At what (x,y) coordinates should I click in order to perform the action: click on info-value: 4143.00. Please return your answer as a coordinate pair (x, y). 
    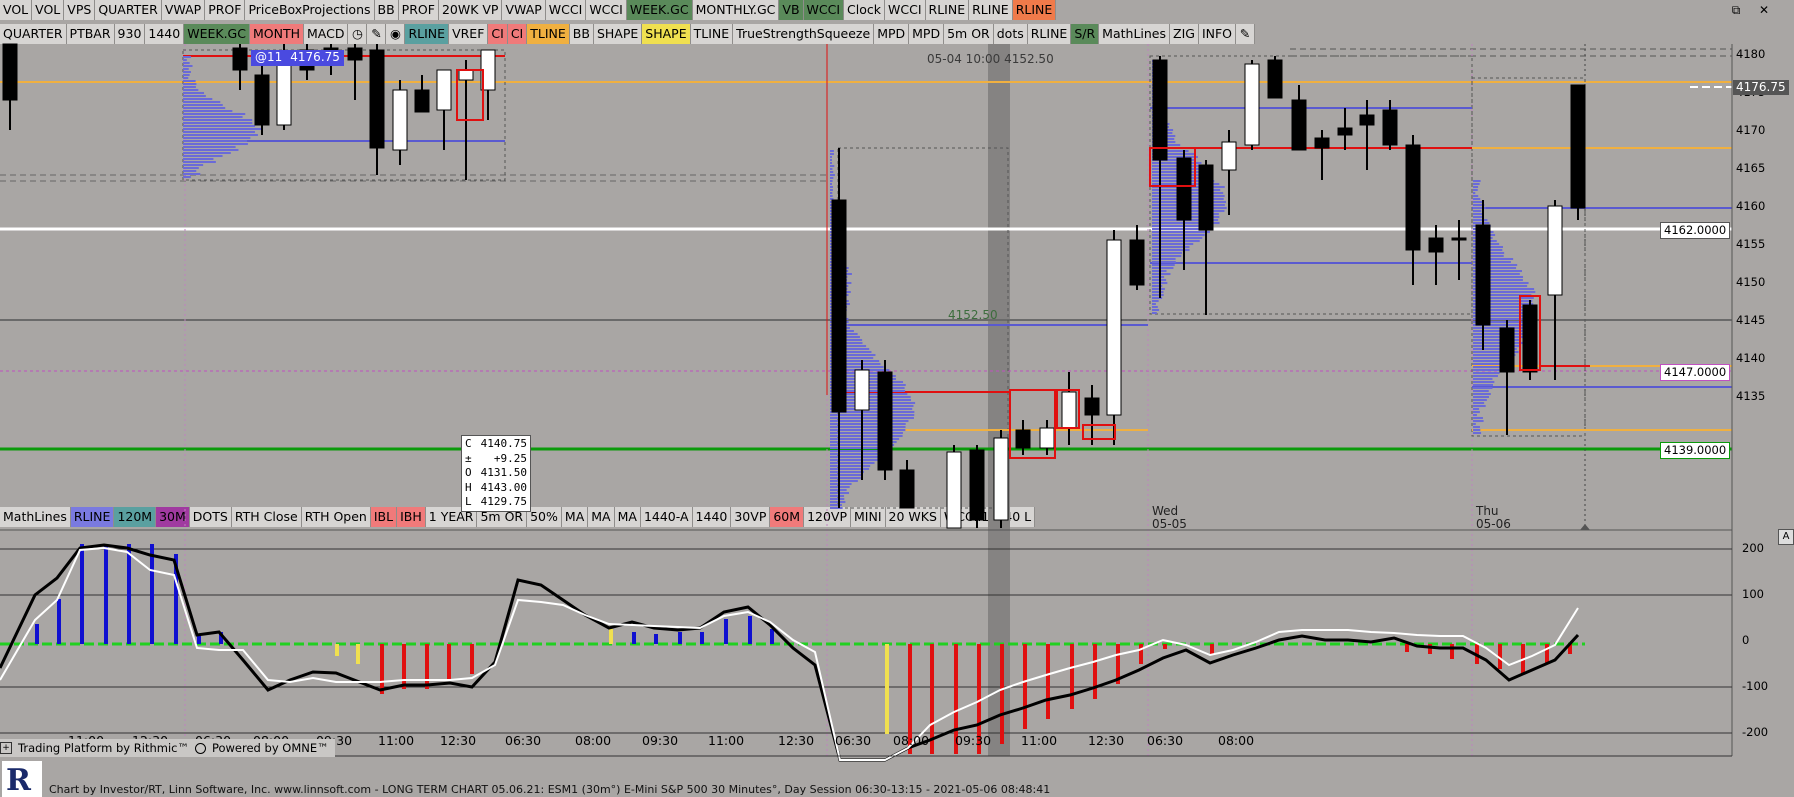
    Looking at the image, I should click on (504, 488).